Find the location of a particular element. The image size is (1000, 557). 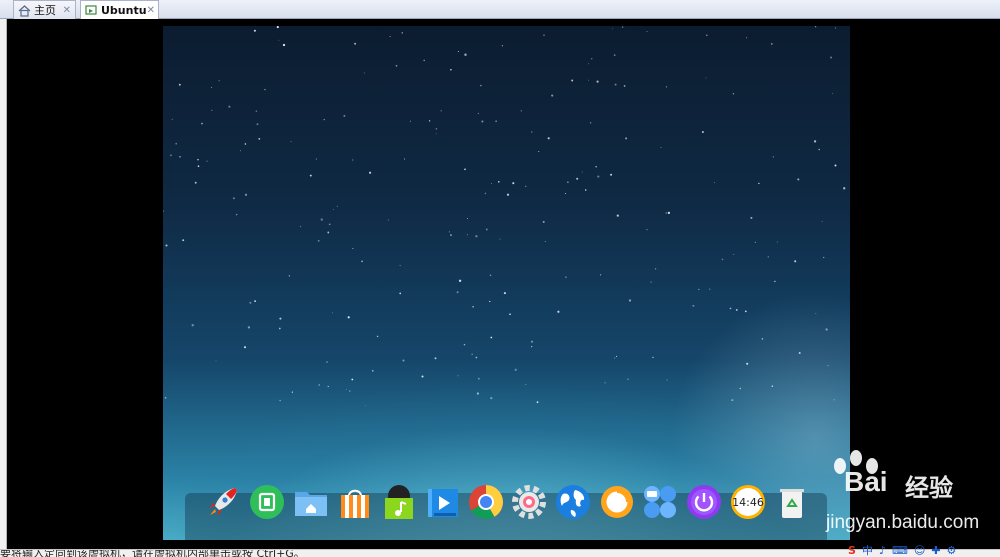

chrome-icon is located at coordinates (486, 502).